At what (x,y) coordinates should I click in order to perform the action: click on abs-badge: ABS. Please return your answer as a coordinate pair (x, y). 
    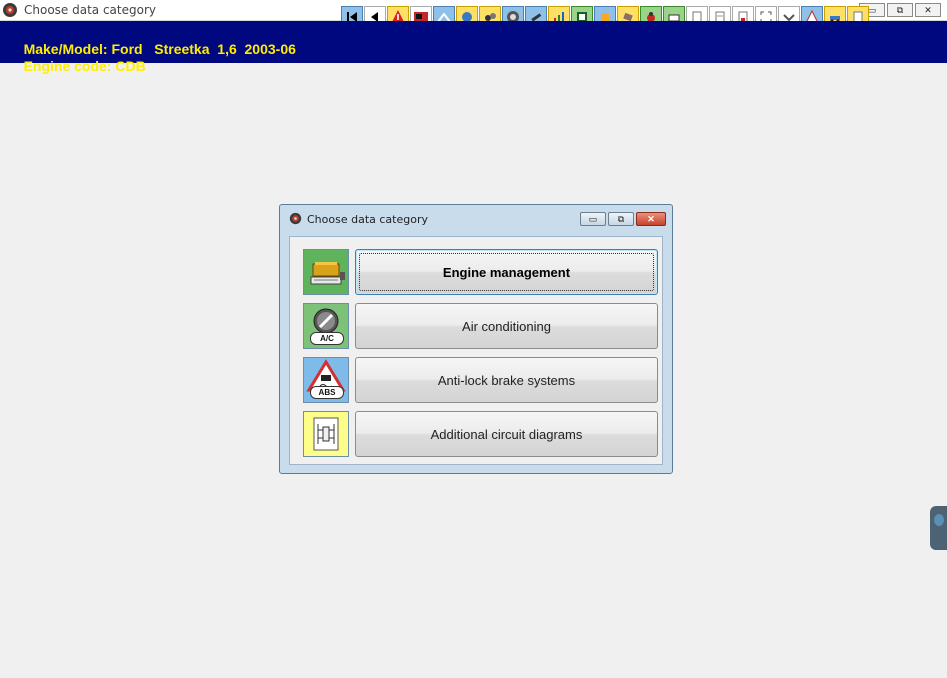
    Looking at the image, I should click on (327, 392).